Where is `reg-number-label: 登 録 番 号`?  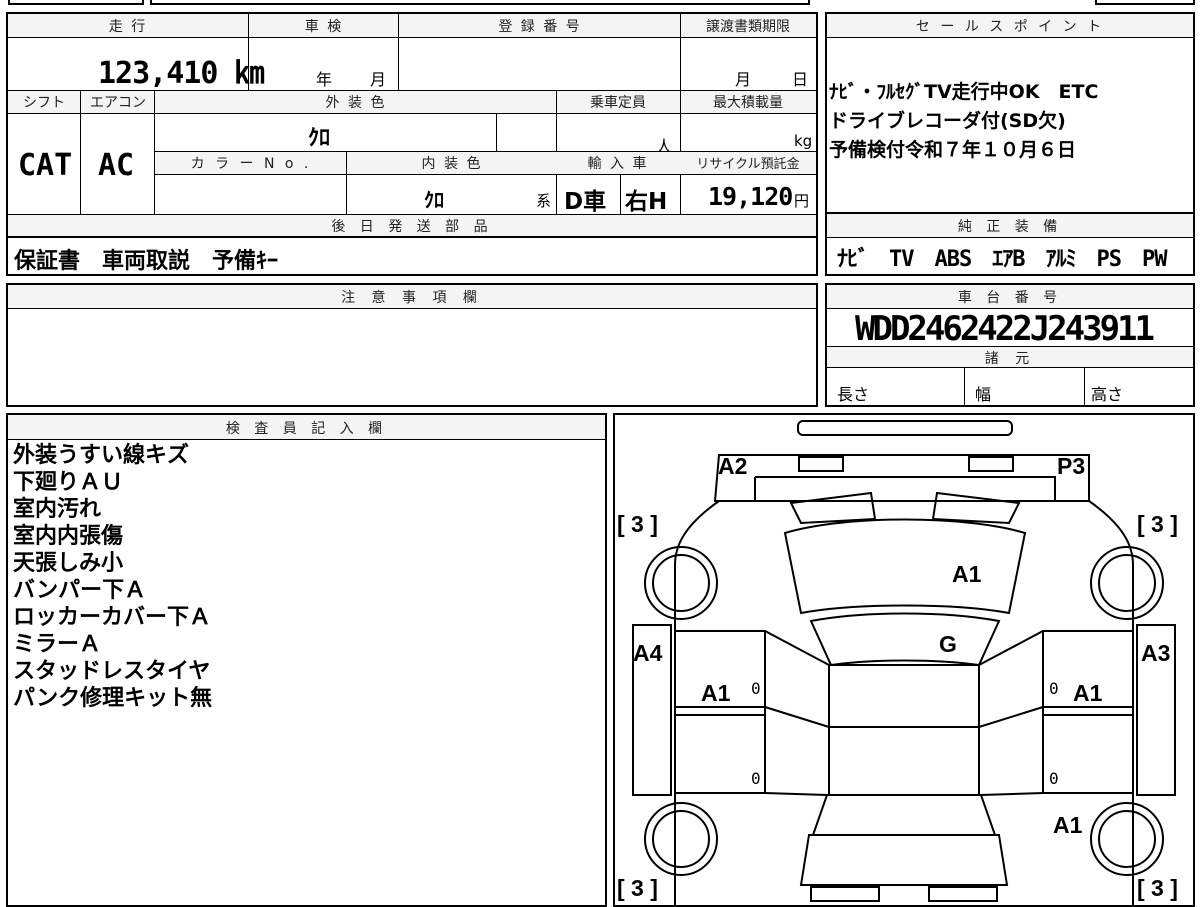
reg-number-label: 登 録 番 号 is located at coordinates (540, 27).